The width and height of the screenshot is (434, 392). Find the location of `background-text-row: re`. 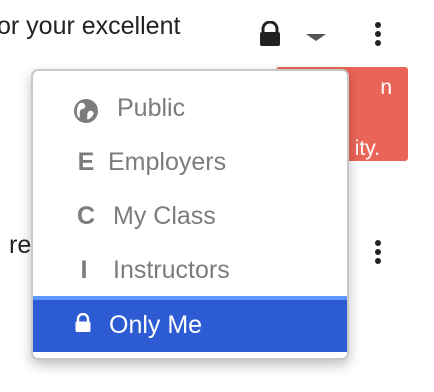

background-text-row: re is located at coordinates (20, 245).